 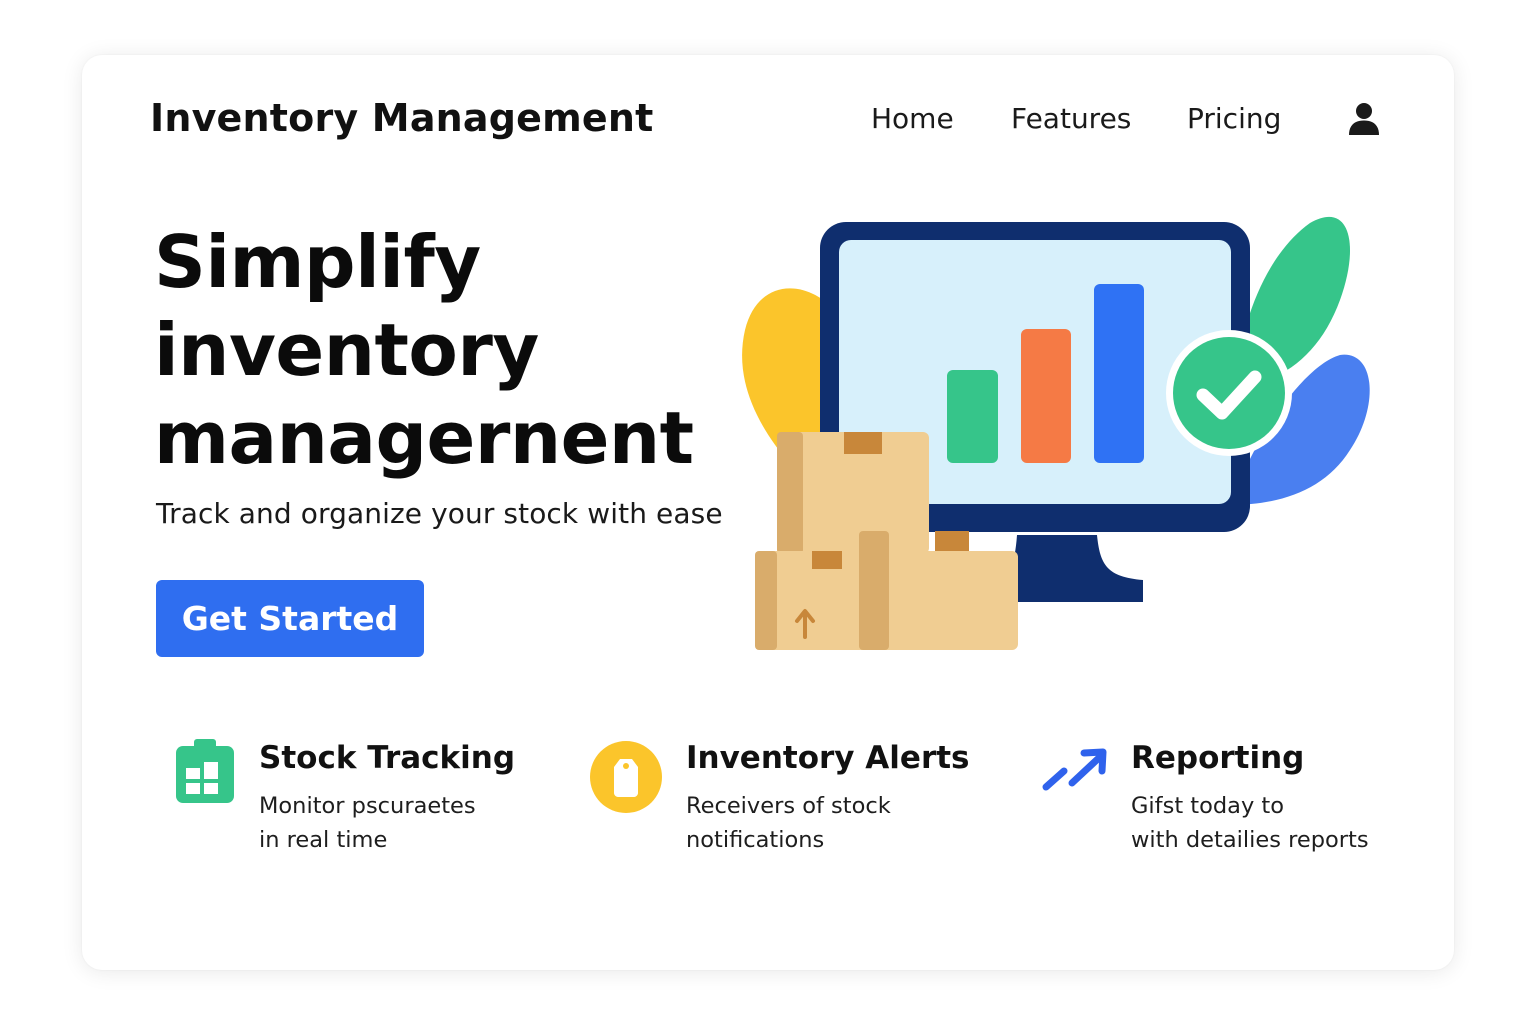 What do you see at coordinates (1208, 806) in the screenshot?
I see `feature-desc-line: Gifst today to` at bounding box center [1208, 806].